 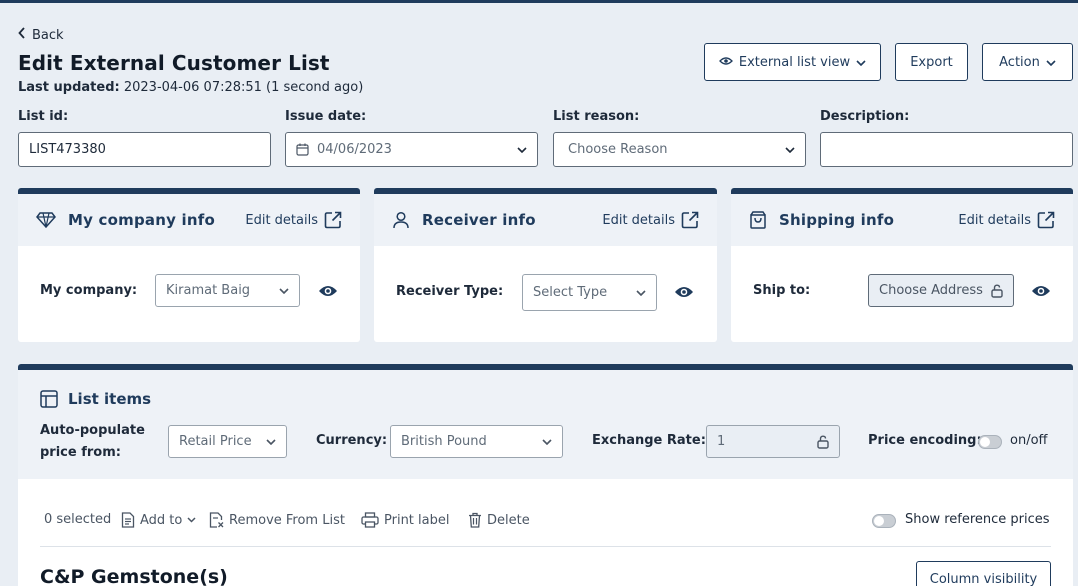 I want to click on last-updated-value: 2023-04-06 07:28:51 (1 second ago), so click(x=243, y=87).